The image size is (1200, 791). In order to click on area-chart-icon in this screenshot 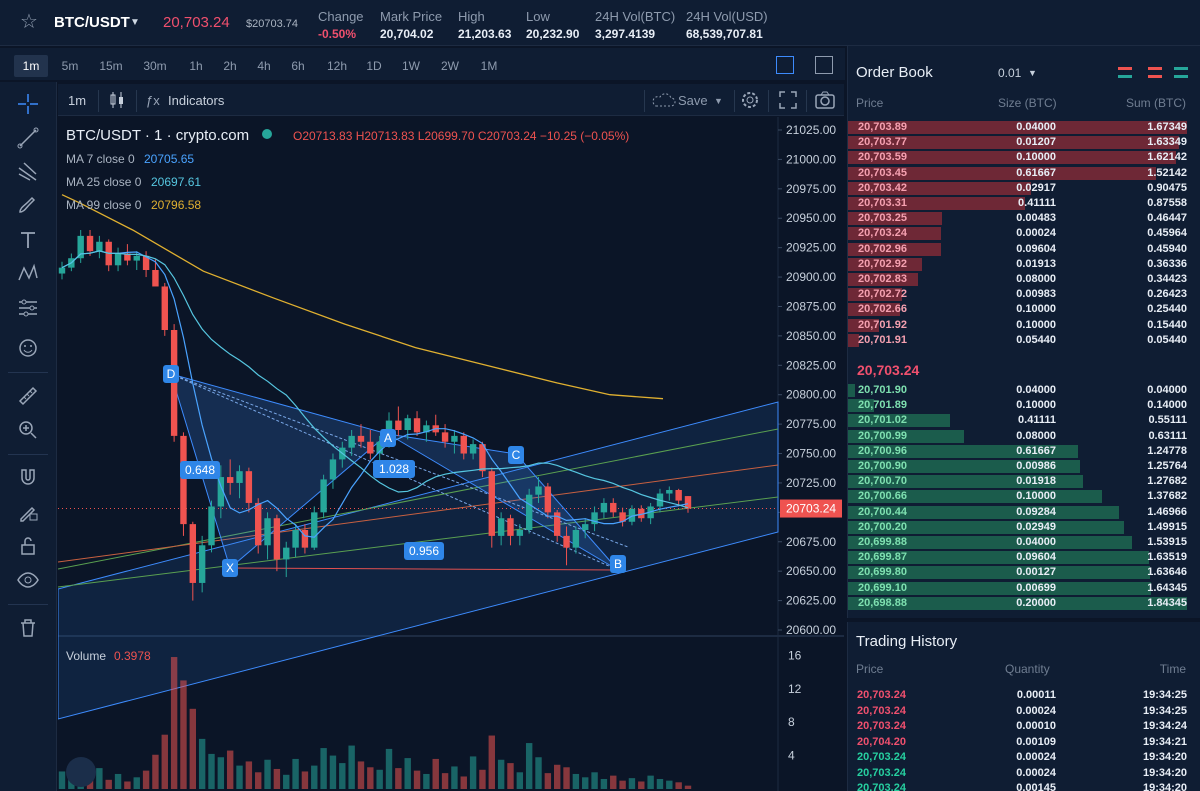, I will do `click(824, 65)`.